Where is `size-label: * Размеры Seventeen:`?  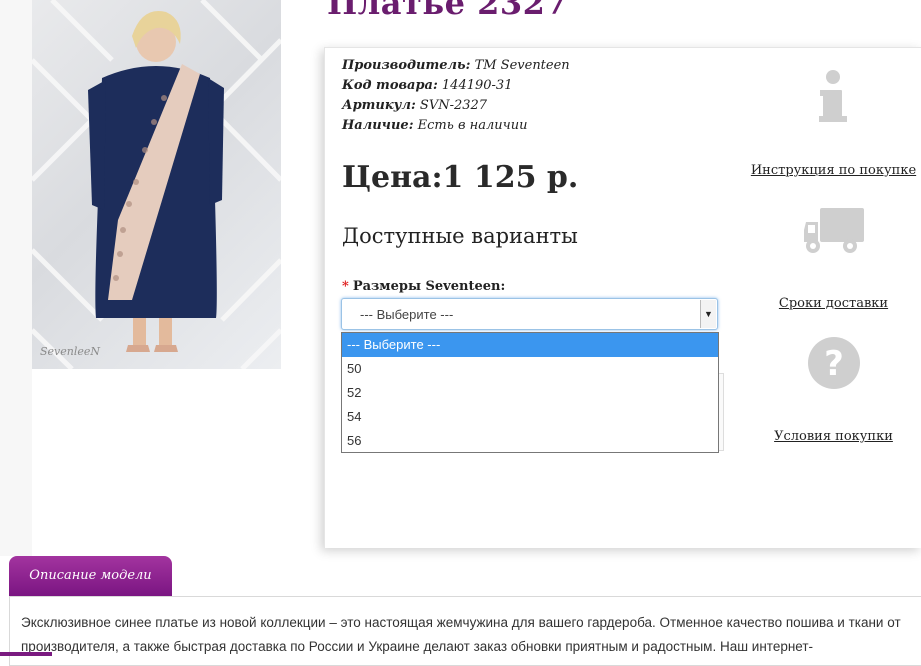
size-label: * Размеры Seventeen: is located at coordinates (423, 286).